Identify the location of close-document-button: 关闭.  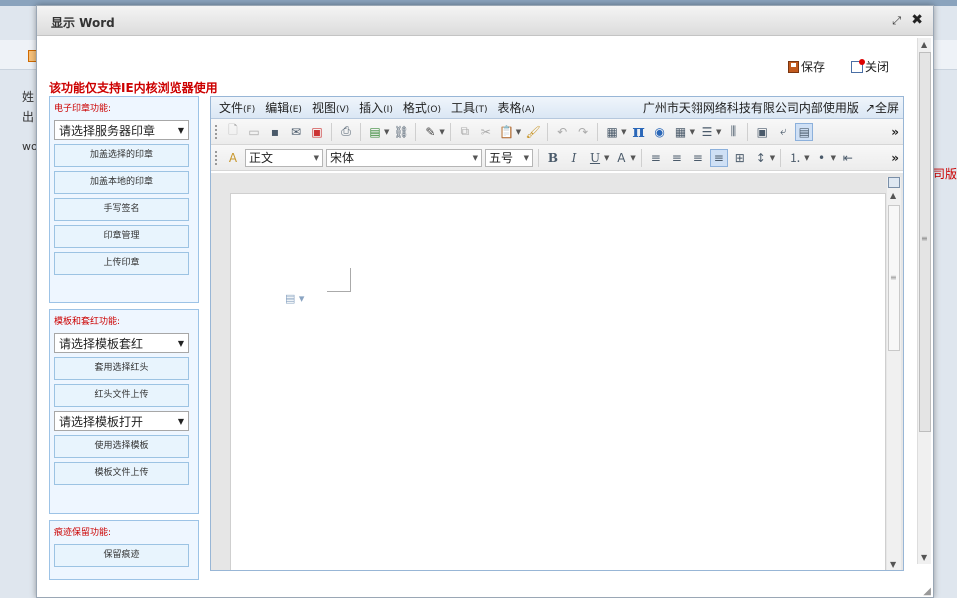
(869, 66).